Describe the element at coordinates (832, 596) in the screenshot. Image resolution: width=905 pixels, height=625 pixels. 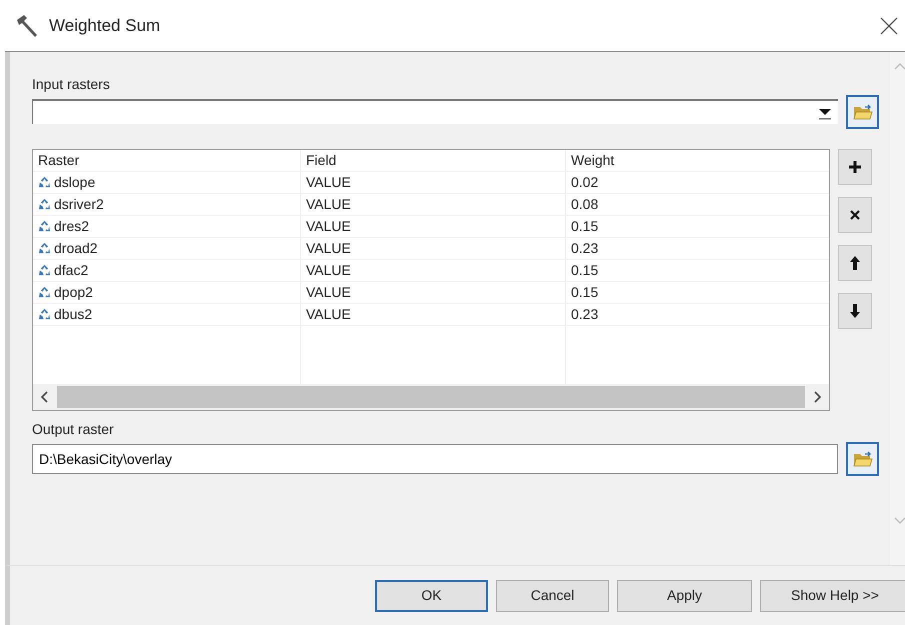
I see `dialog-button: Show Help >>` at that location.